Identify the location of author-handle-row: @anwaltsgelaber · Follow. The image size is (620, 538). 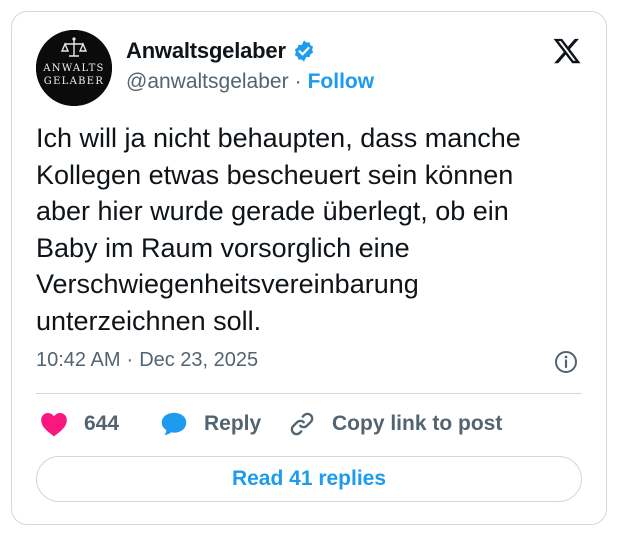
(250, 82).